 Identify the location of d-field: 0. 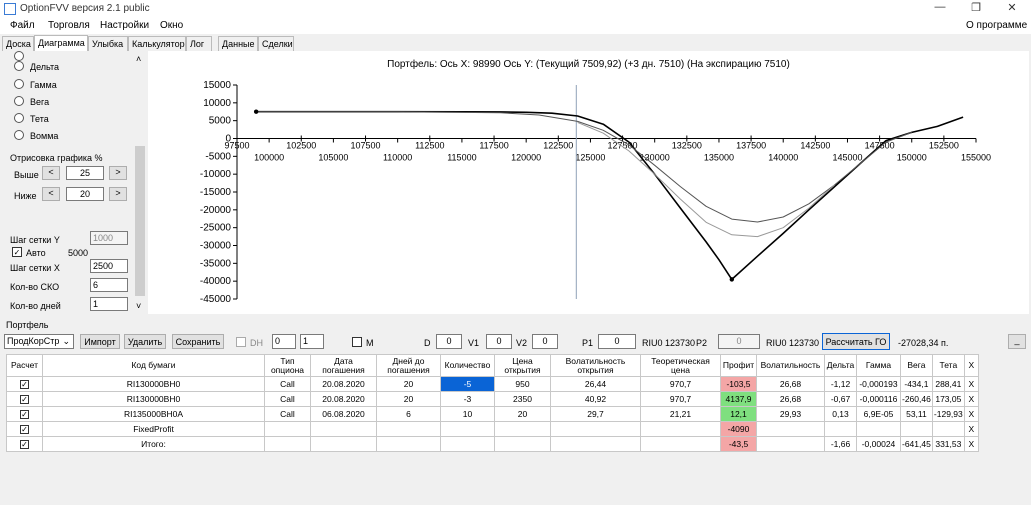
(449, 341).